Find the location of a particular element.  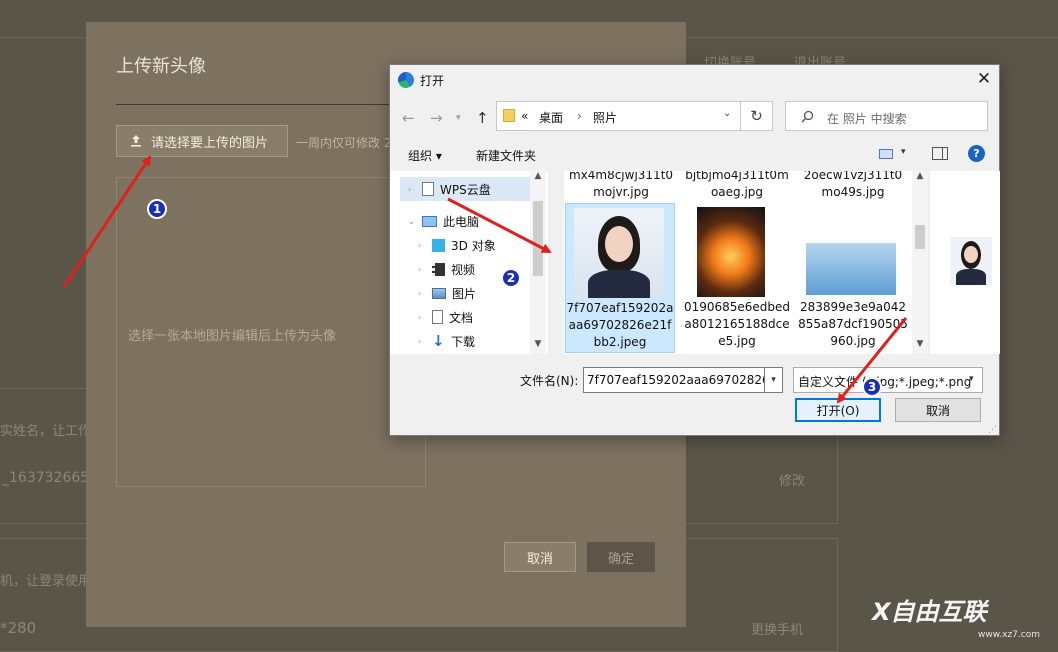

arrow-to-select-button is located at coordinates (107, 221).